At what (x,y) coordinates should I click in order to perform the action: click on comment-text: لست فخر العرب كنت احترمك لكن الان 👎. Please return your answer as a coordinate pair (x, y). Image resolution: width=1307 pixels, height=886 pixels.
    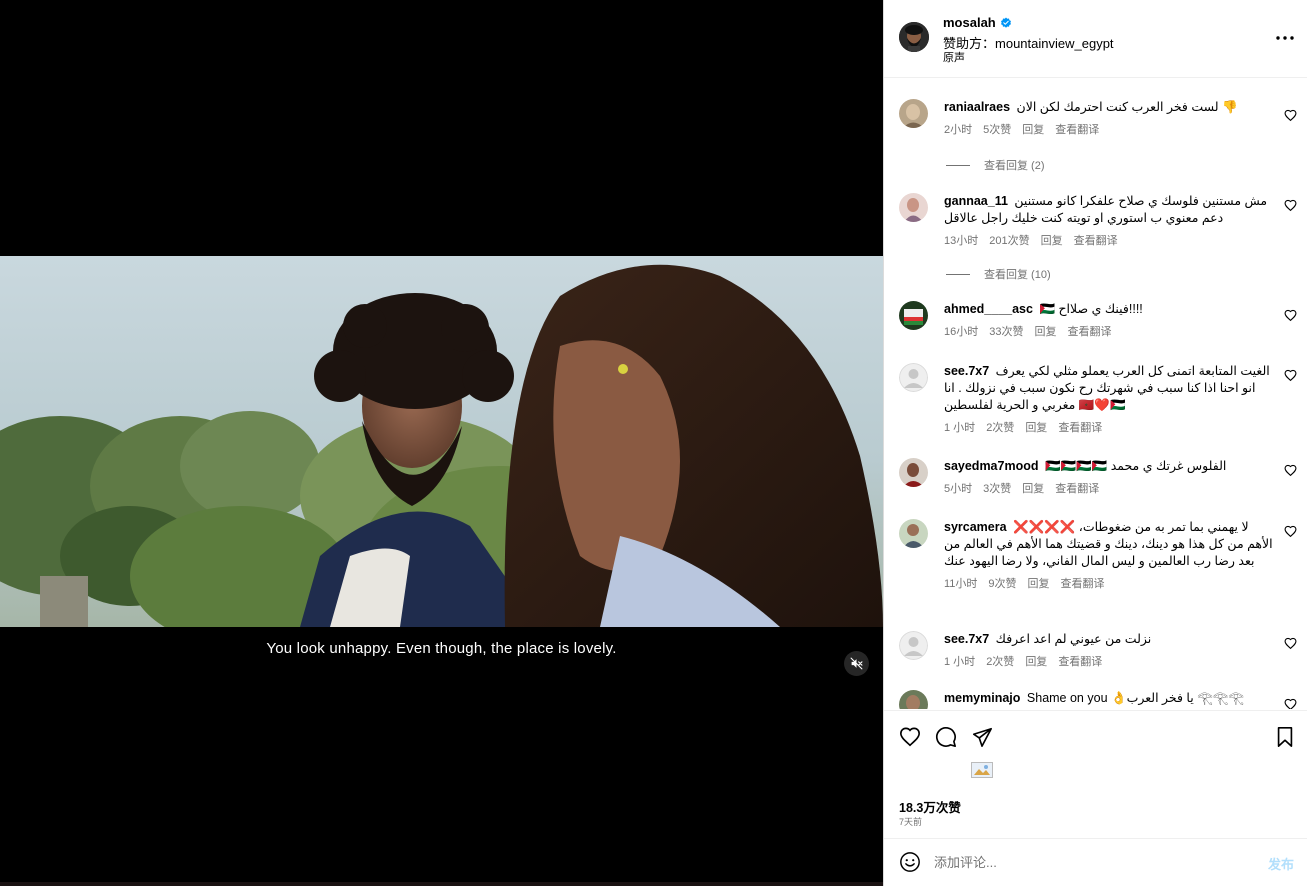
    Looking at the image, I should click on (1127, 107).